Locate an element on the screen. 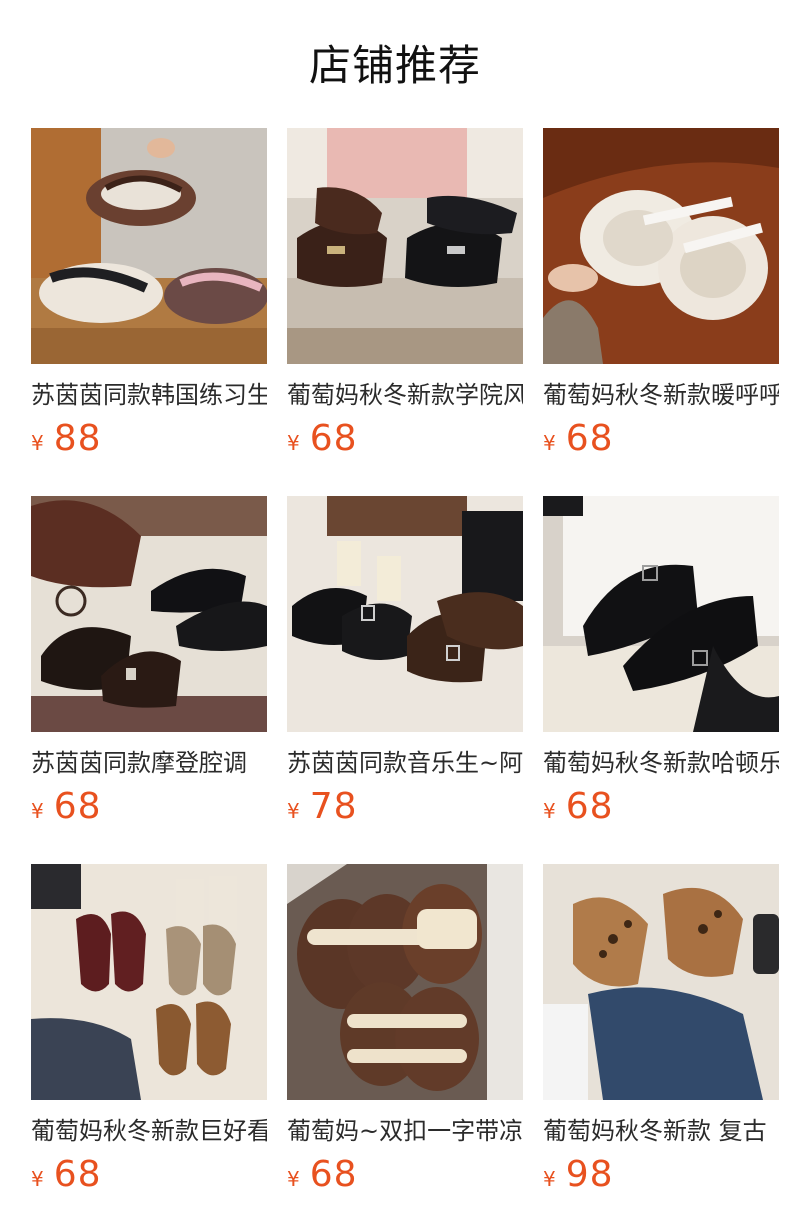 This screenshot has width=790, height=1232. product-name: 苏茵茵同款摩登腔调 is located at coordinates (149, 763).